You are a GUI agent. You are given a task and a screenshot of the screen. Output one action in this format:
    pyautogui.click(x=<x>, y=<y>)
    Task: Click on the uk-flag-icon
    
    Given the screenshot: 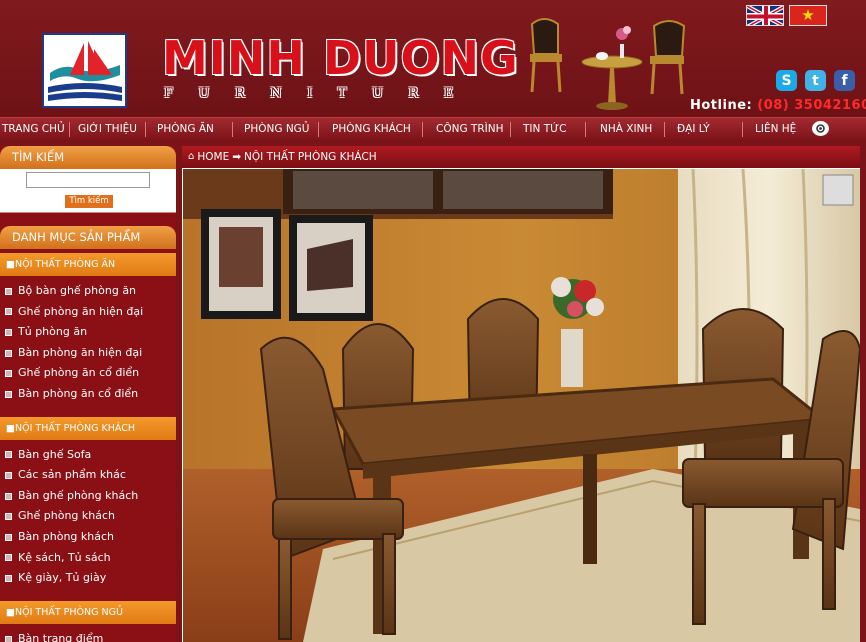 What is the action you would take?
    pyautogui.click(x=765, y=15)
    